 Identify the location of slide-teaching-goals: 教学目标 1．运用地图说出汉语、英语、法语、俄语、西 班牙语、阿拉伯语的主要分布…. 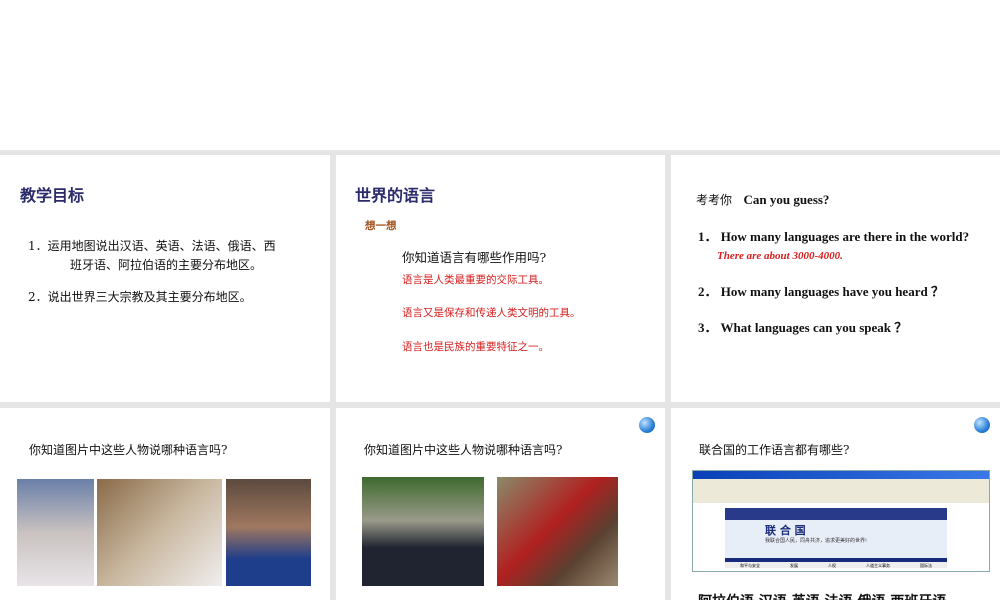
(165, 278).